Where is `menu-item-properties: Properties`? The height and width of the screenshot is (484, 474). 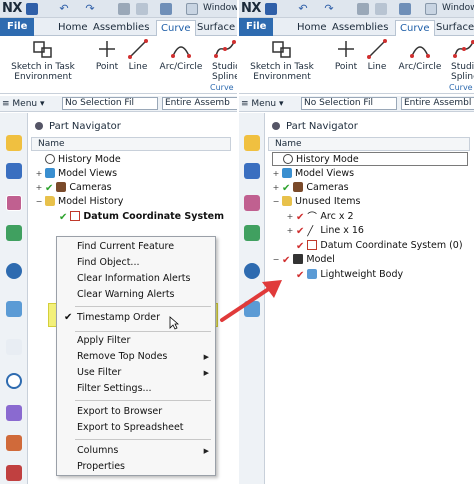
menu-item-properties: Properties is located at coordinates (136, 467).